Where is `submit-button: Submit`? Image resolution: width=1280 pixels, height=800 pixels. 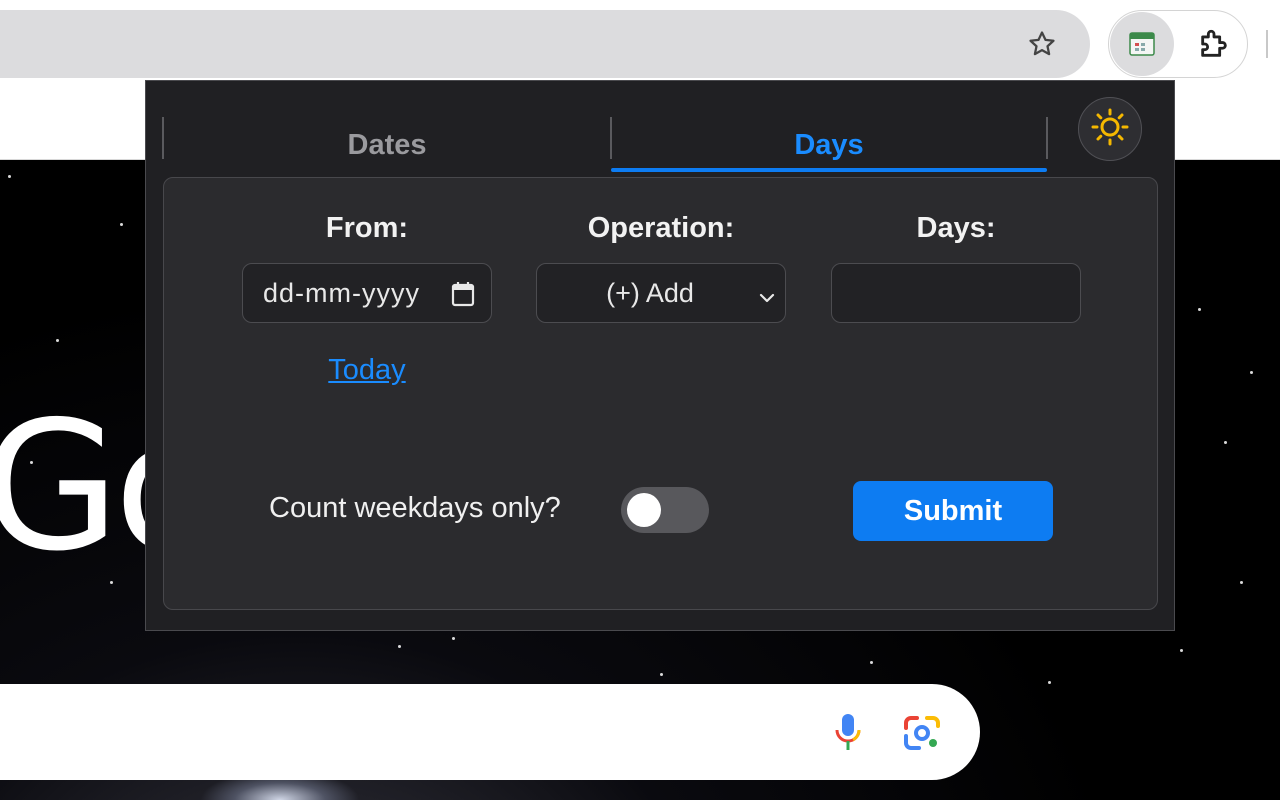
submit-button: Submit is located at coordinates (953, 511).